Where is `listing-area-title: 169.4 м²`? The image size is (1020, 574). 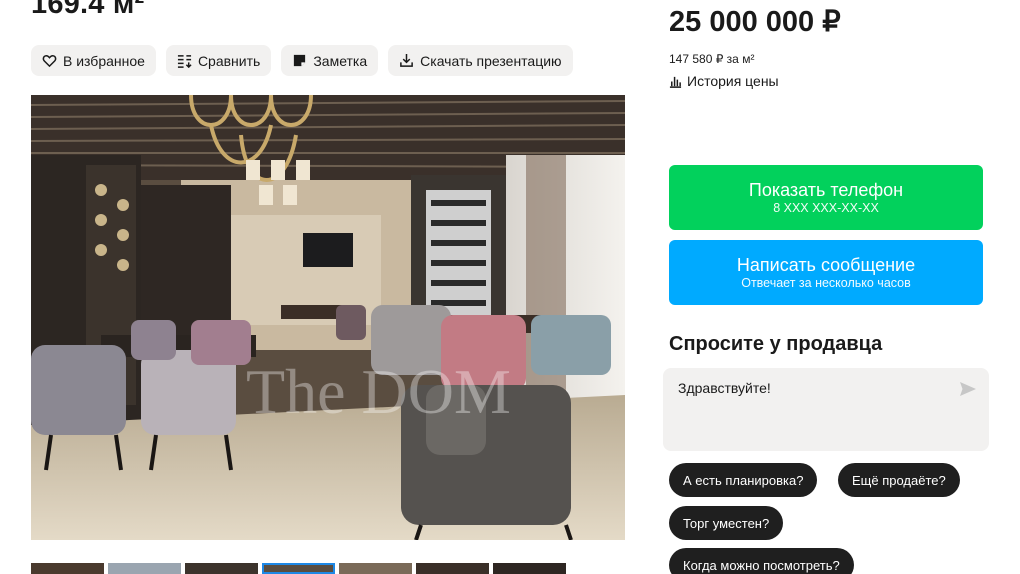 listing-area-title: 169.4 м² is located at coordinates (88, 10).